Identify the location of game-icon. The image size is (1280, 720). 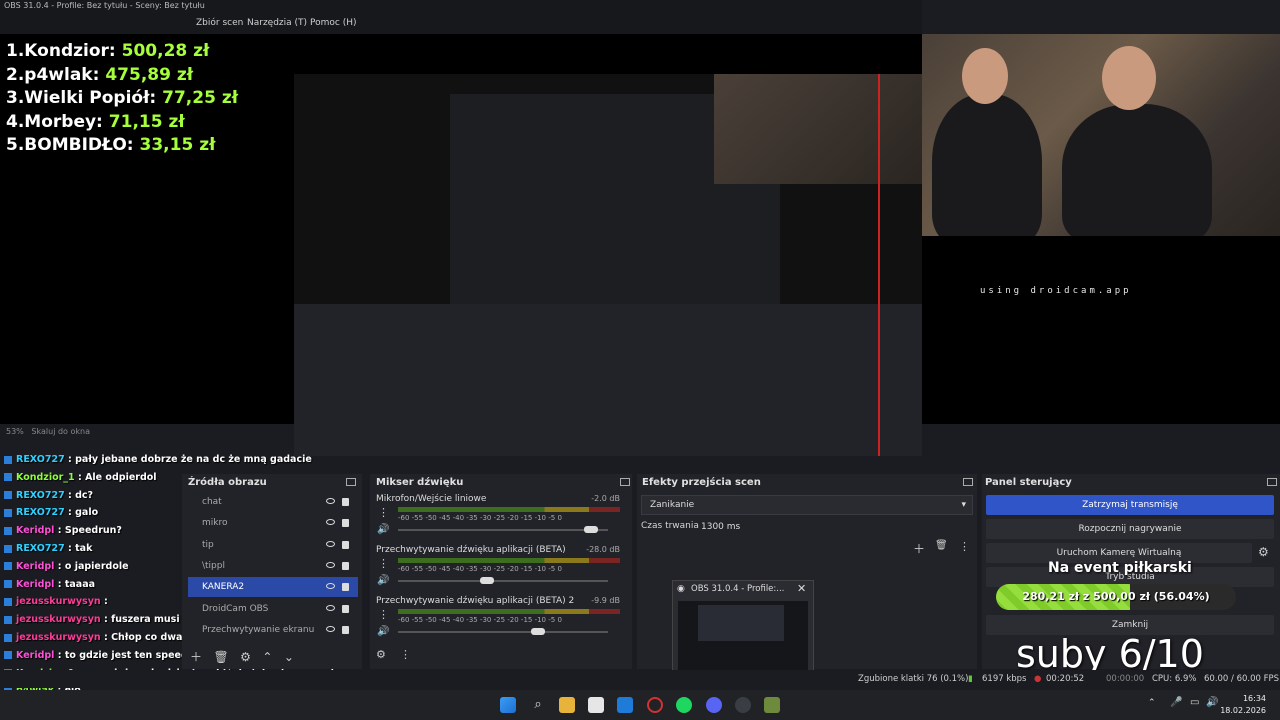
(772, 705).